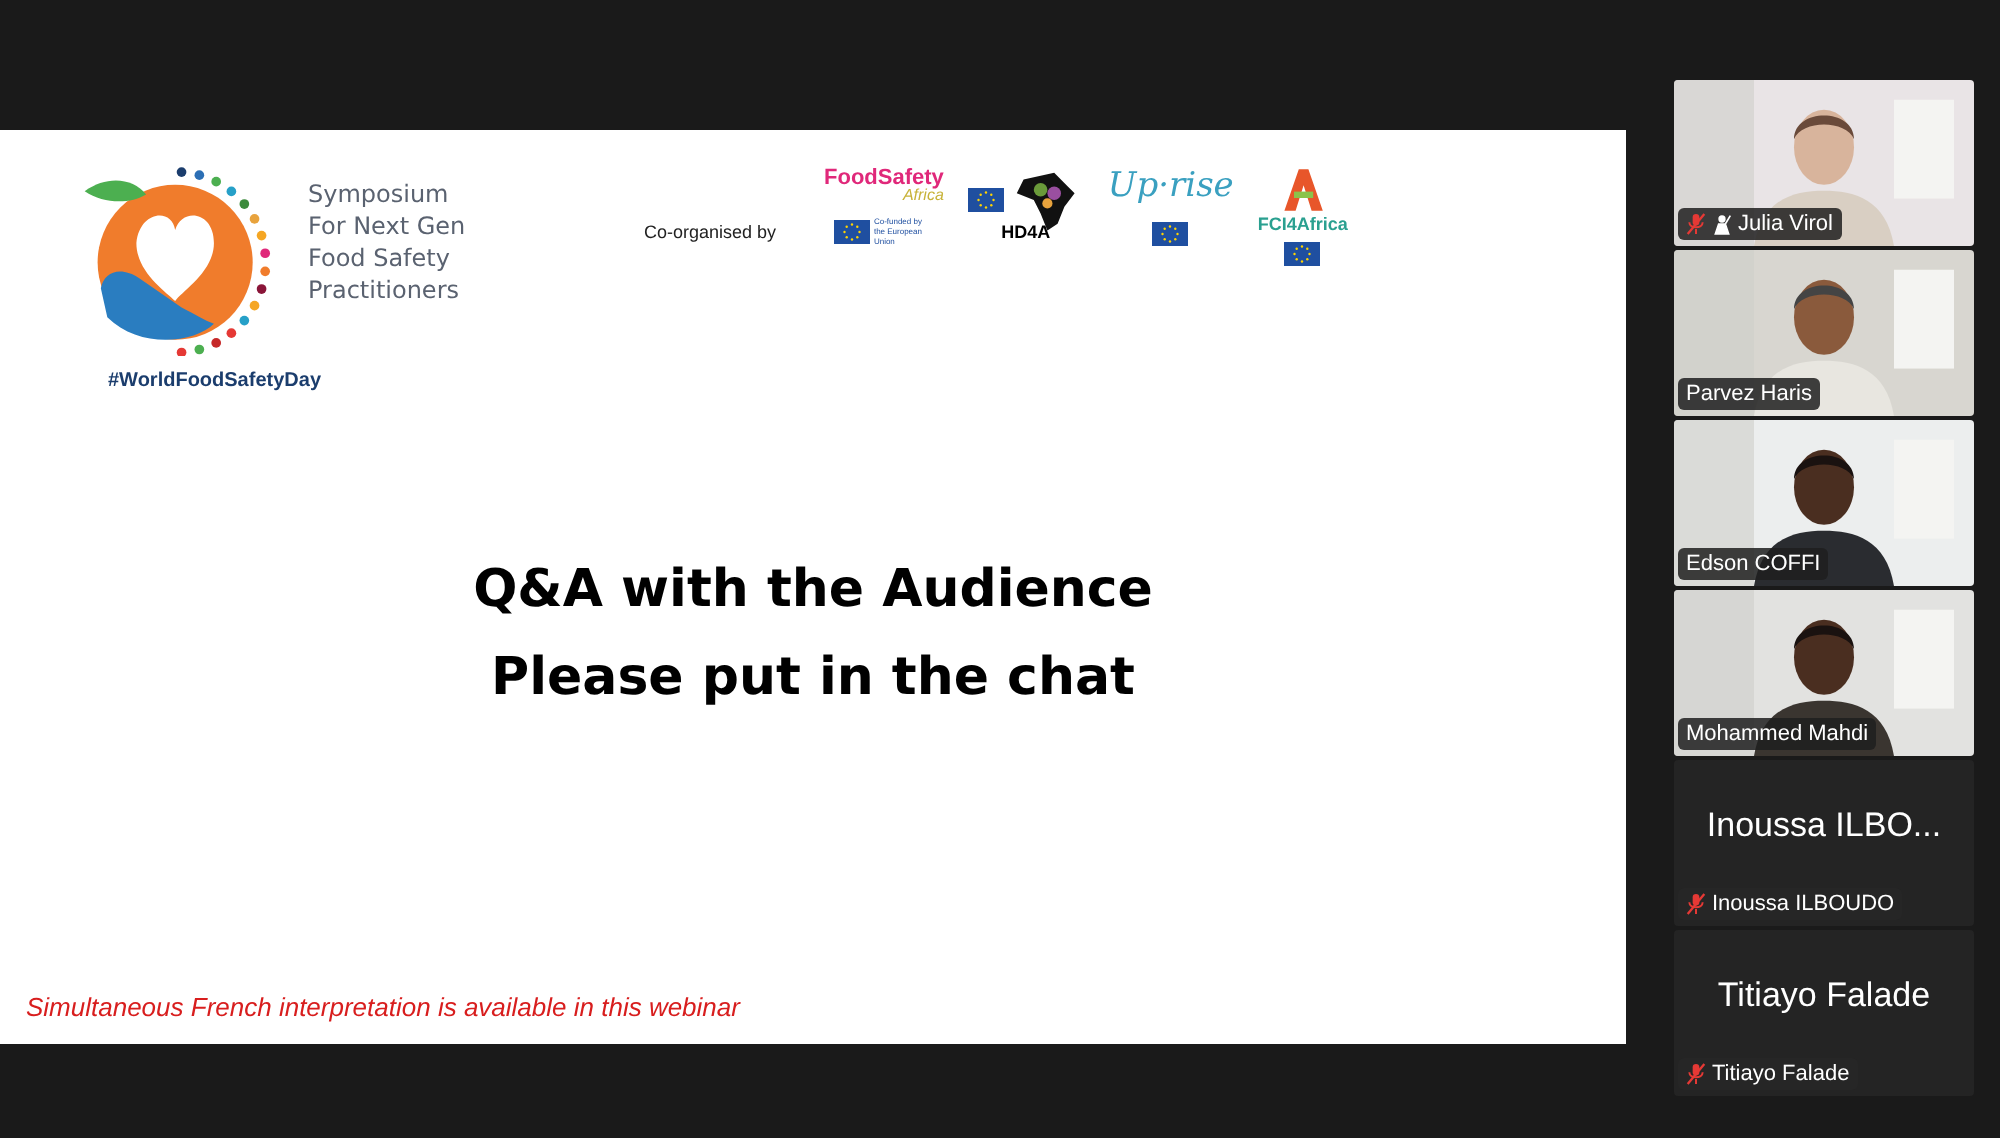 This screenshot has width=2000, height=1138. Describe the element at coordinates (1781, 1074) in the screenshot. I see `participant-name: Titiayo Falade` at that location.